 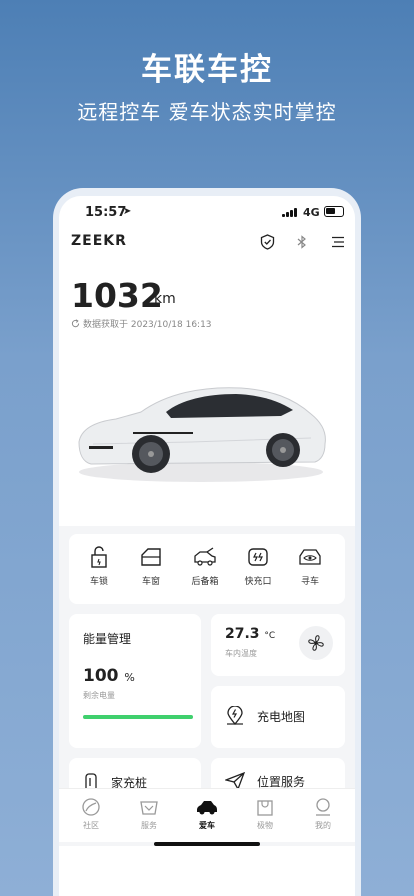 I want to click on quick-lock: 车锁, so click(x=99, y=566).